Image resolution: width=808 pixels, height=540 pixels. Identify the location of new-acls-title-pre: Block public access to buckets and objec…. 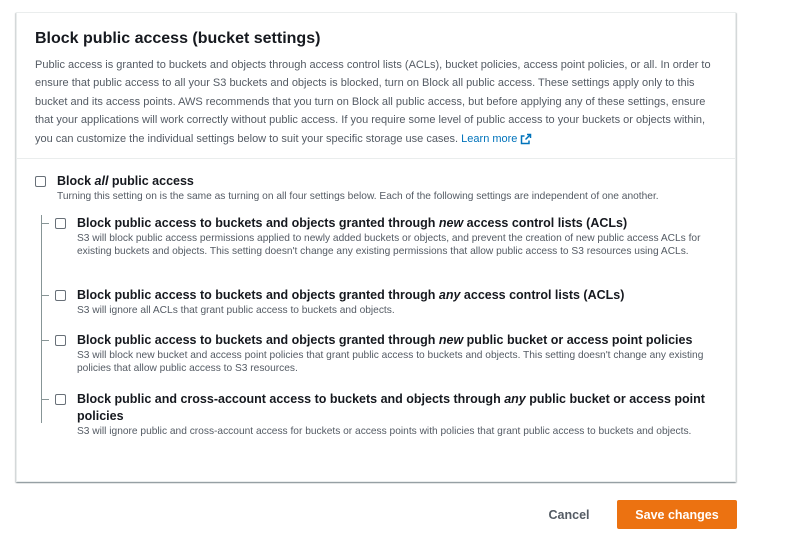
(258, 223).